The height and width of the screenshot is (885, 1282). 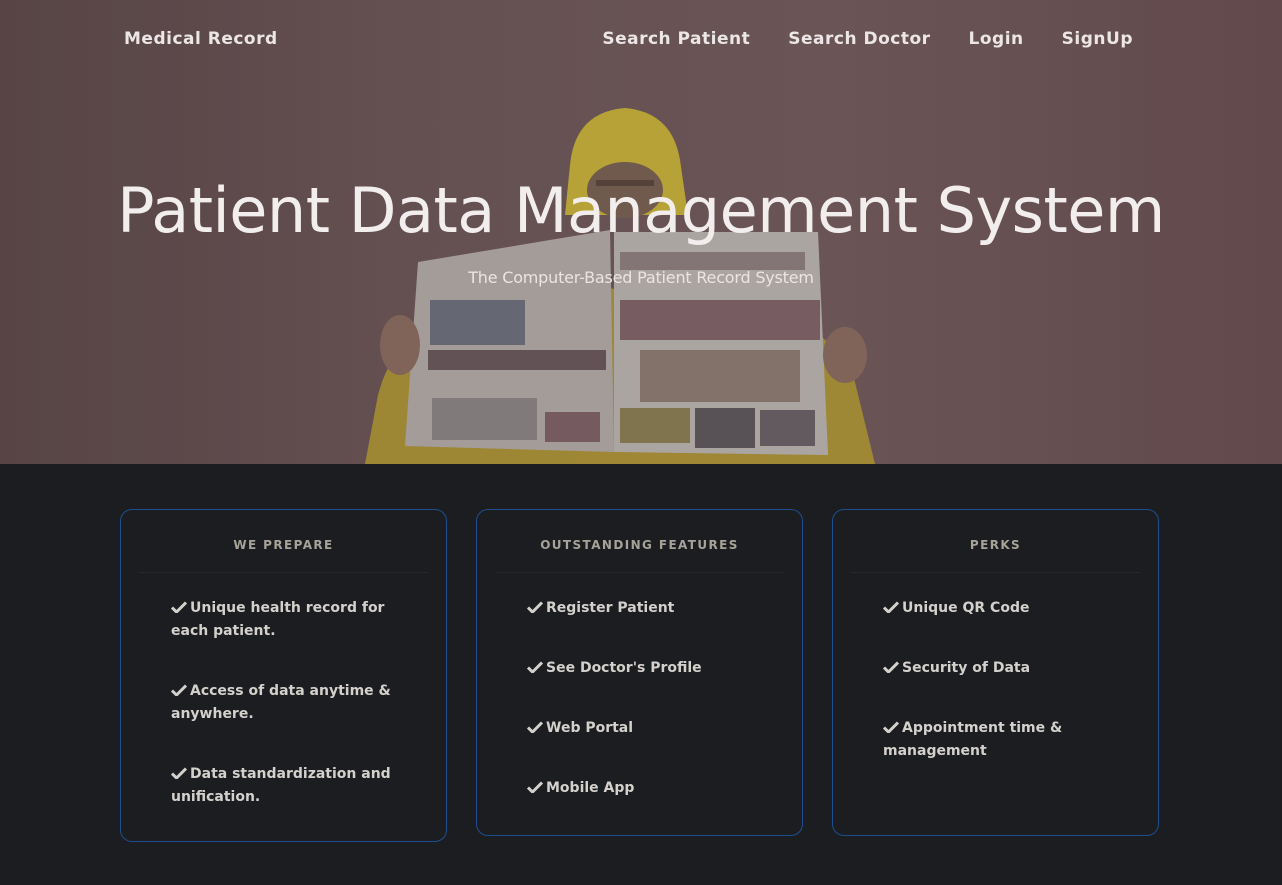 What do you see at coordinates (624, 668) in the screenshot?
I see `list-item-text: See Doctor's Profile` at bounding box center [624, 668].